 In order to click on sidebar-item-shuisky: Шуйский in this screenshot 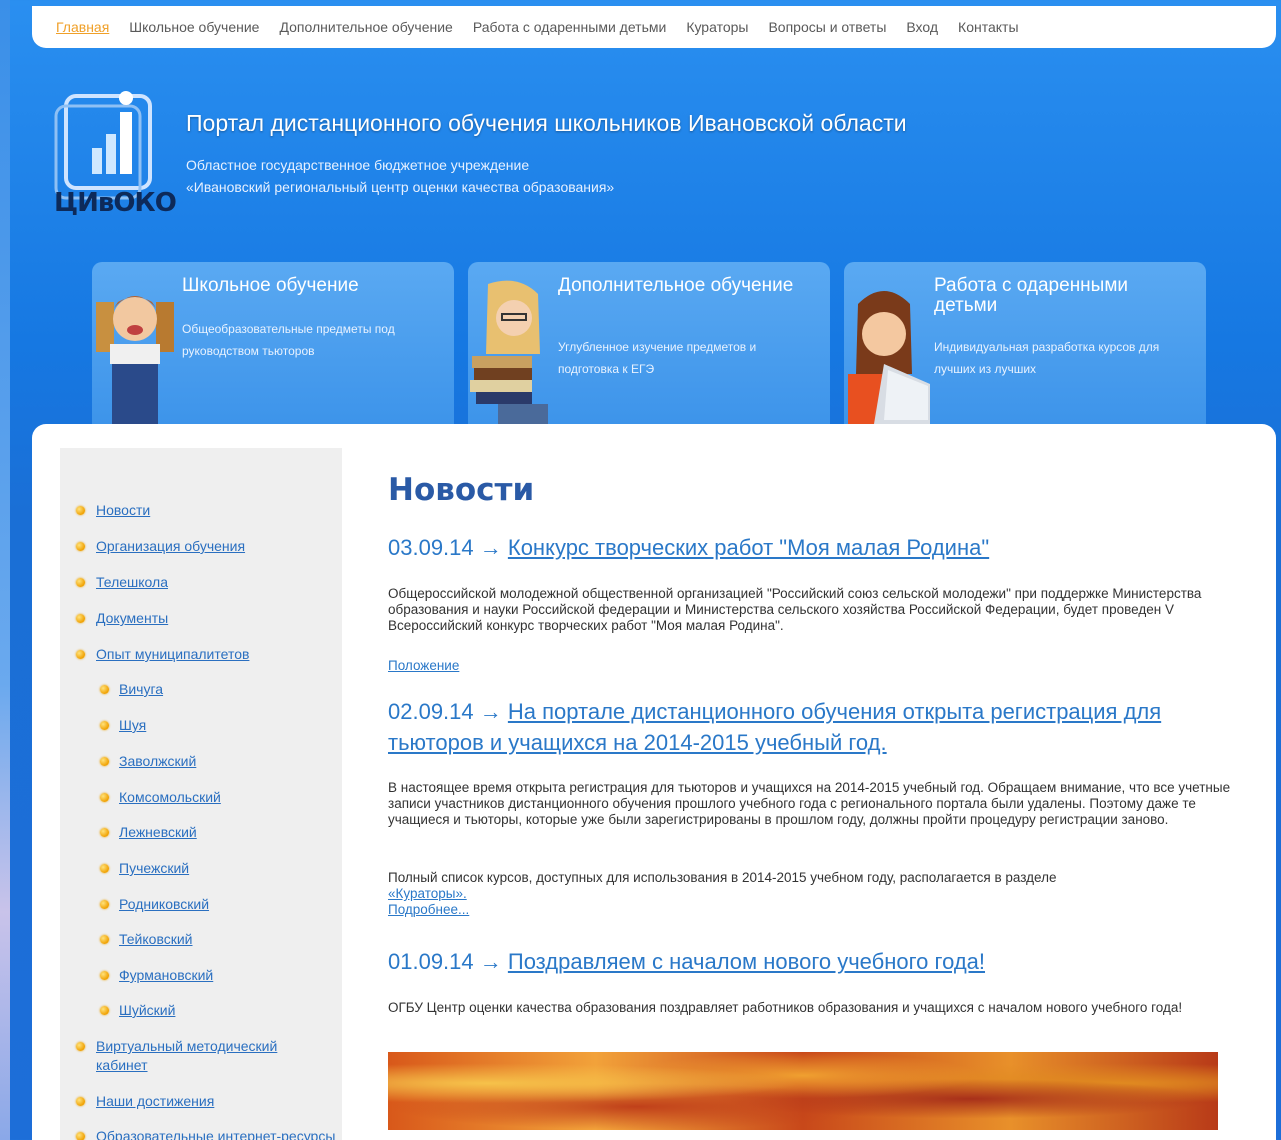, I will do `click(147, 1010)`.